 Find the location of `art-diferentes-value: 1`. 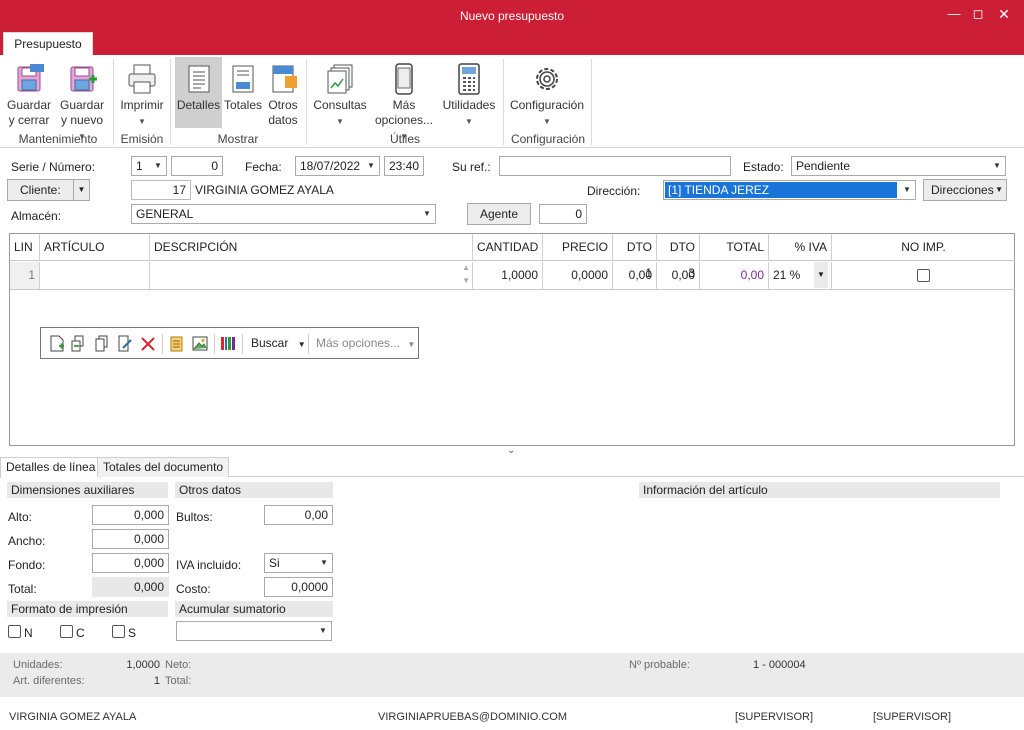

art-diferentes-value: 1 is located at coordinates (156, 681).